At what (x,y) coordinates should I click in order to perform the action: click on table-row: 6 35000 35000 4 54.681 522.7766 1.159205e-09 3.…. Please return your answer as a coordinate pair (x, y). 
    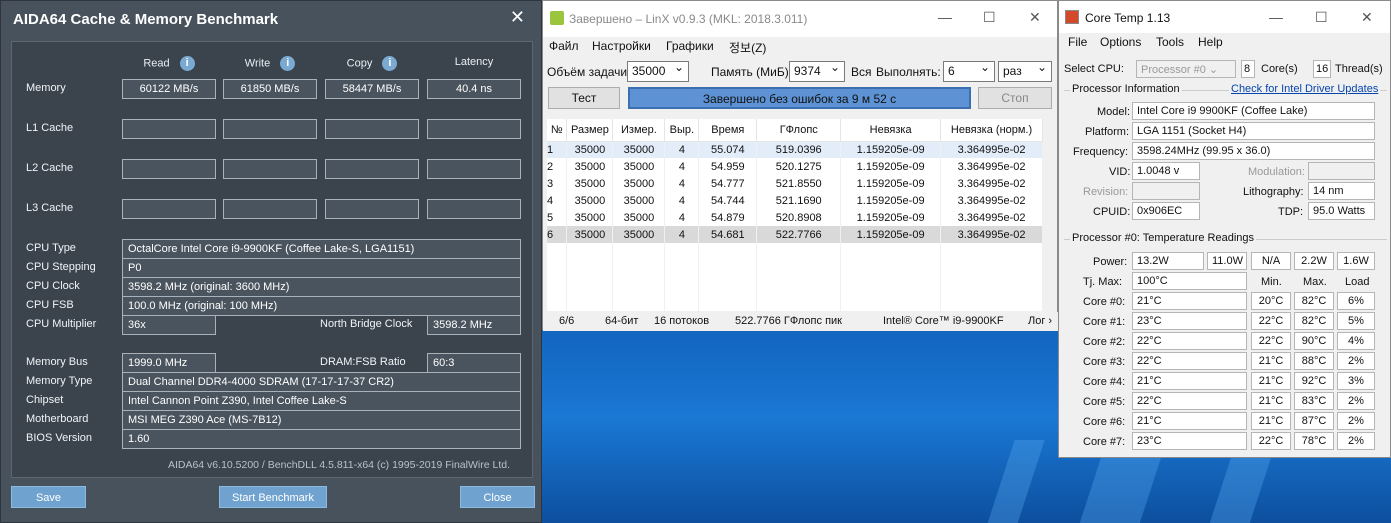
    Looking at the image, I should click on (795, 234).